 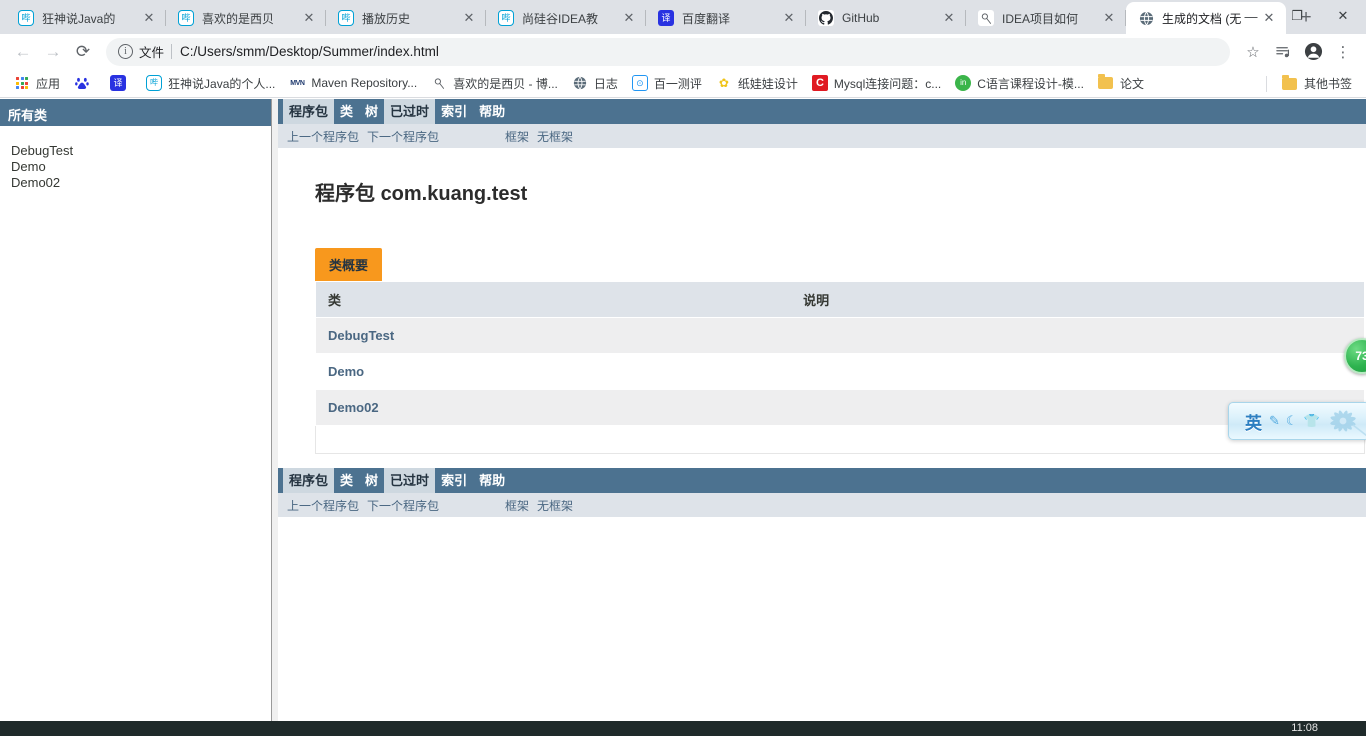 I want to click on frames-link-bottom: 框架, so click(x=517, y=505).